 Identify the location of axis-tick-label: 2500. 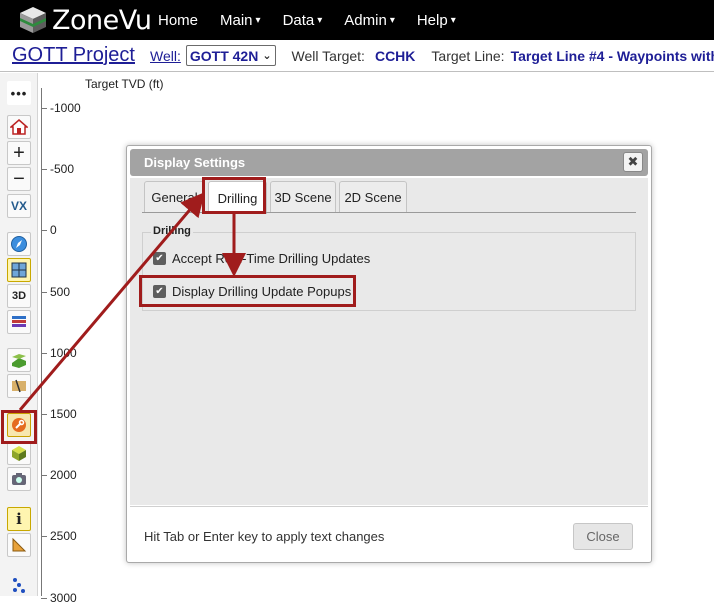
(63, 536).